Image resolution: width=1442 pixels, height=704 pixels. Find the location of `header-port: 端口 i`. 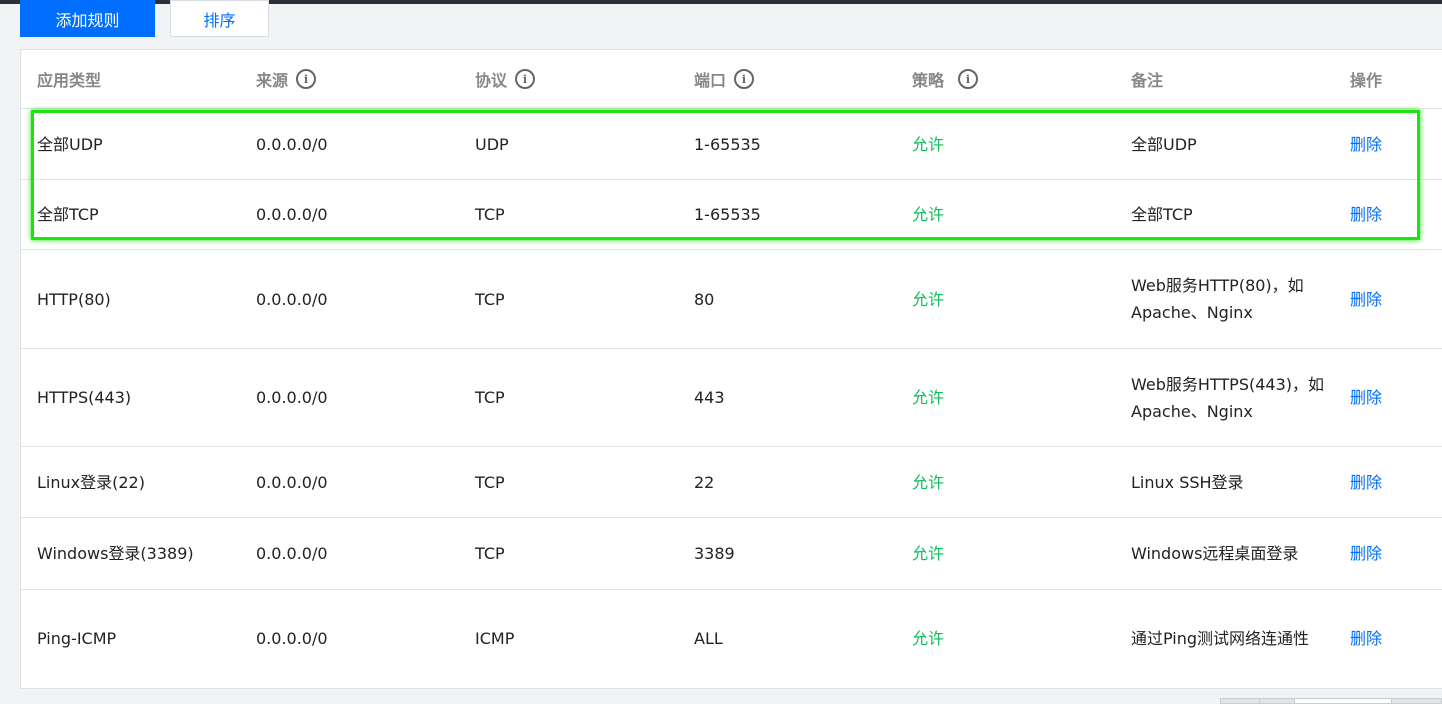

header-port: 端口 i is located at coordinates (724, 79).